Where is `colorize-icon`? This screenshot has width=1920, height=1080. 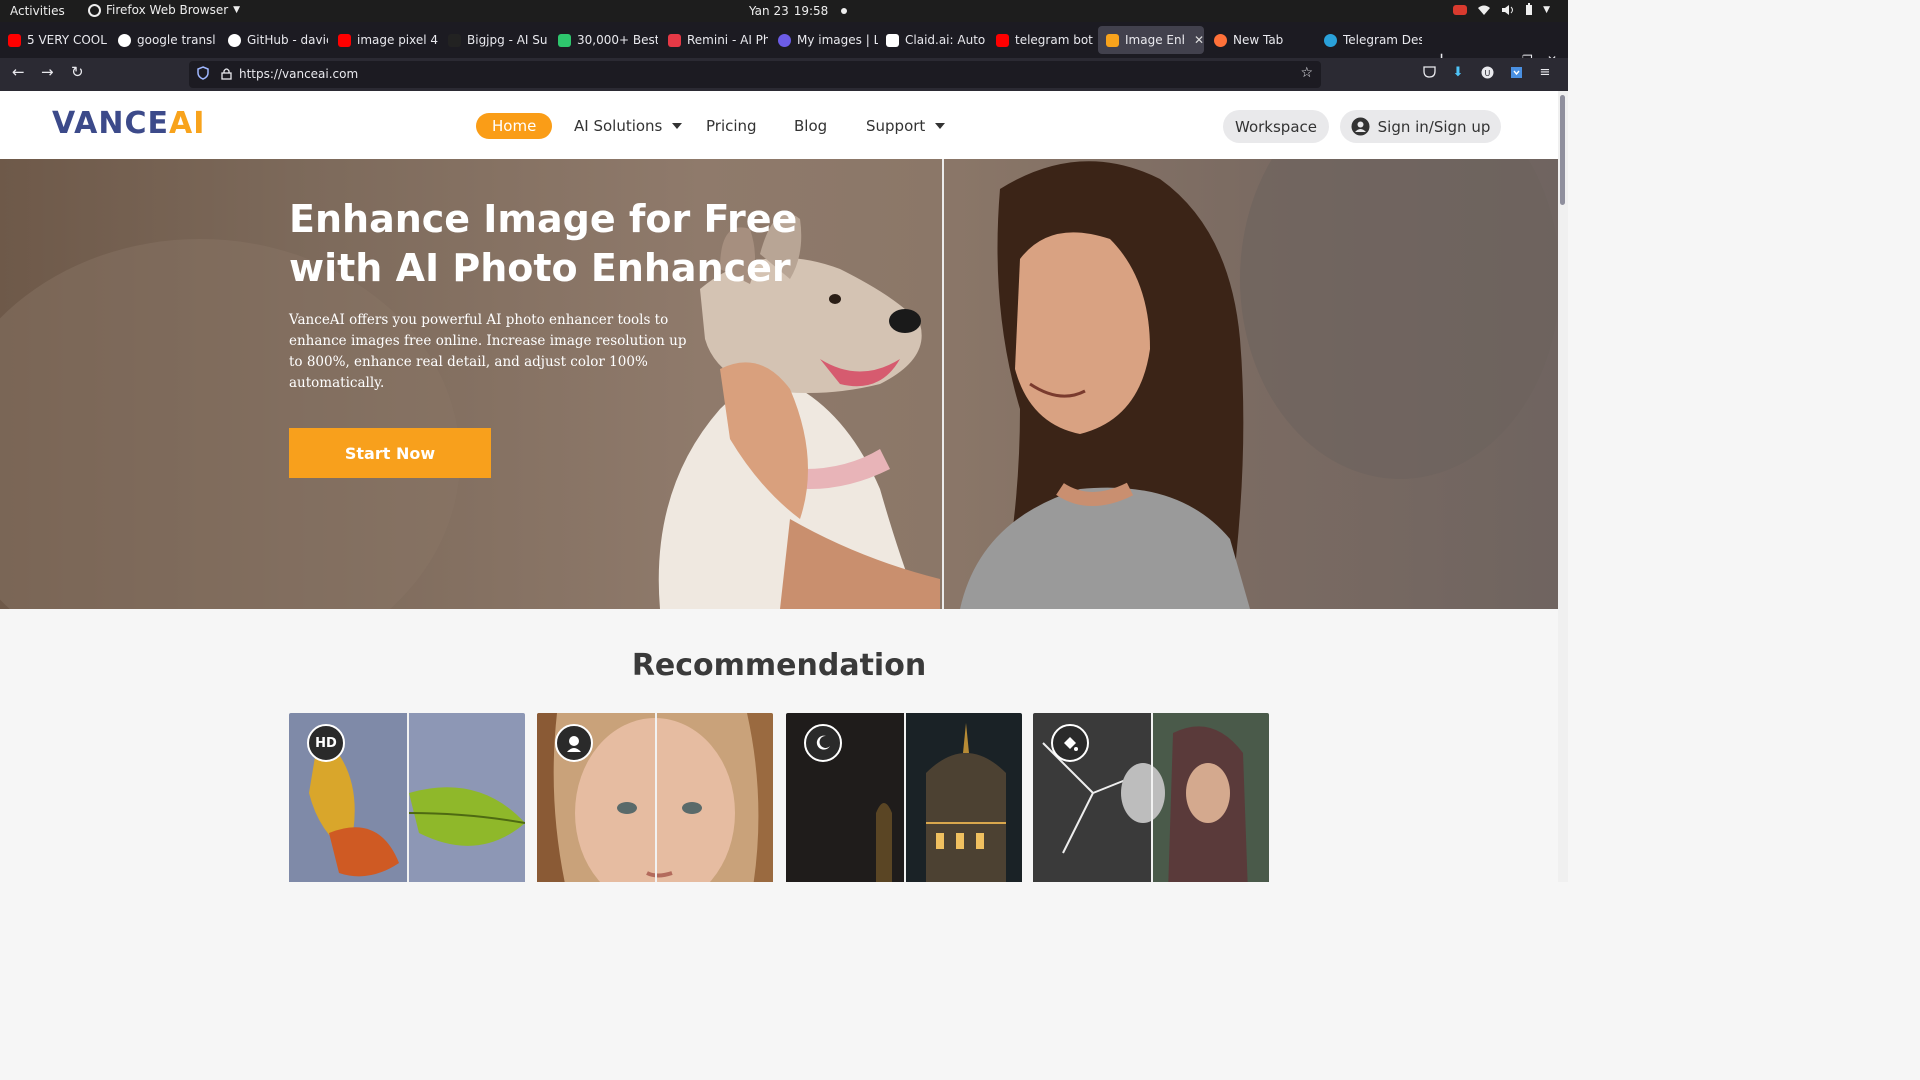
colorize-icon is located at coordinates (1070, 743).